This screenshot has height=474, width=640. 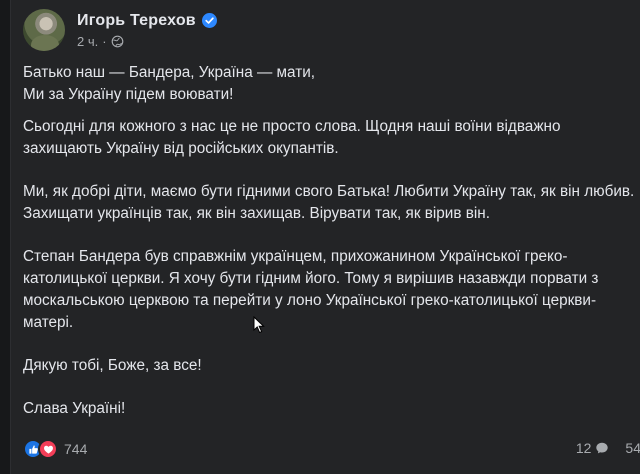 I want to click on post-header: Игорь Терехов 2 ч. ·, so click(x=120, y=30).